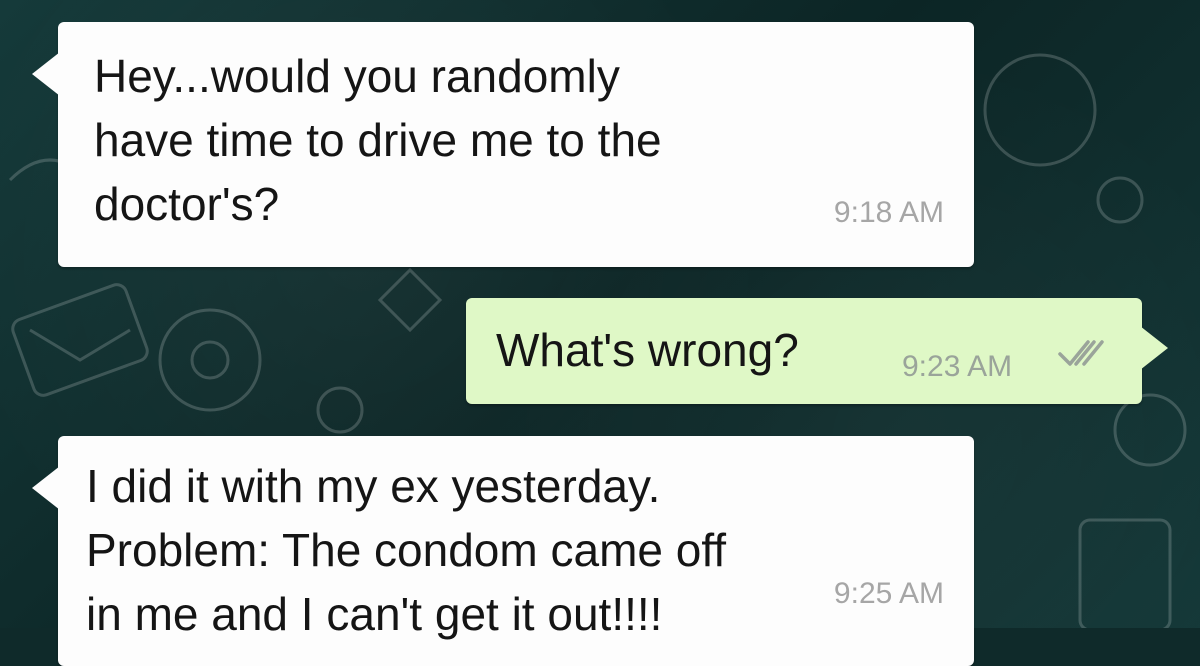 The image size is (1200, 666). I want to click on message-timestamp: 9:23 AM, so click(957, 366).